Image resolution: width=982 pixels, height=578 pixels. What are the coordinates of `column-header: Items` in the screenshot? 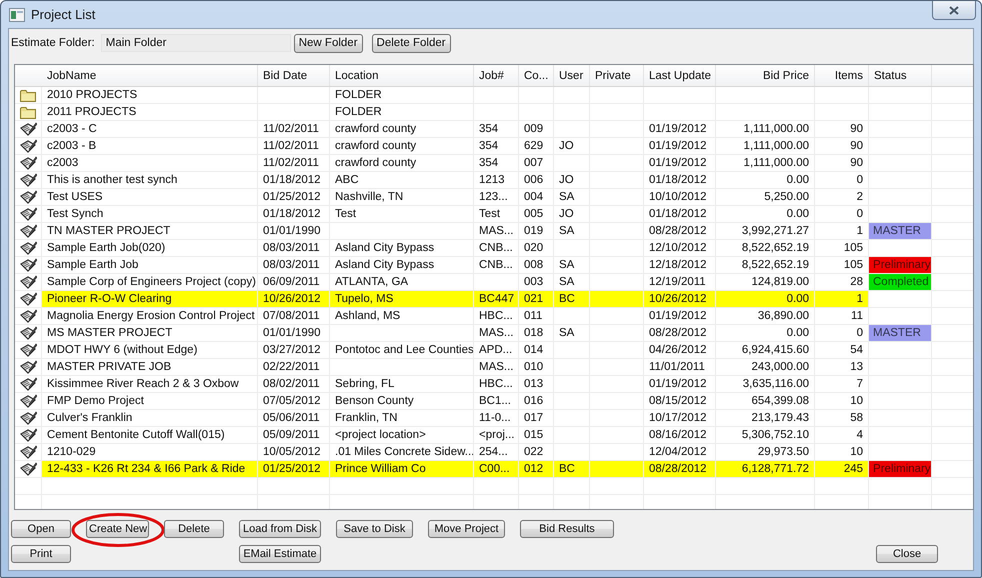 It's located at (842, 75).